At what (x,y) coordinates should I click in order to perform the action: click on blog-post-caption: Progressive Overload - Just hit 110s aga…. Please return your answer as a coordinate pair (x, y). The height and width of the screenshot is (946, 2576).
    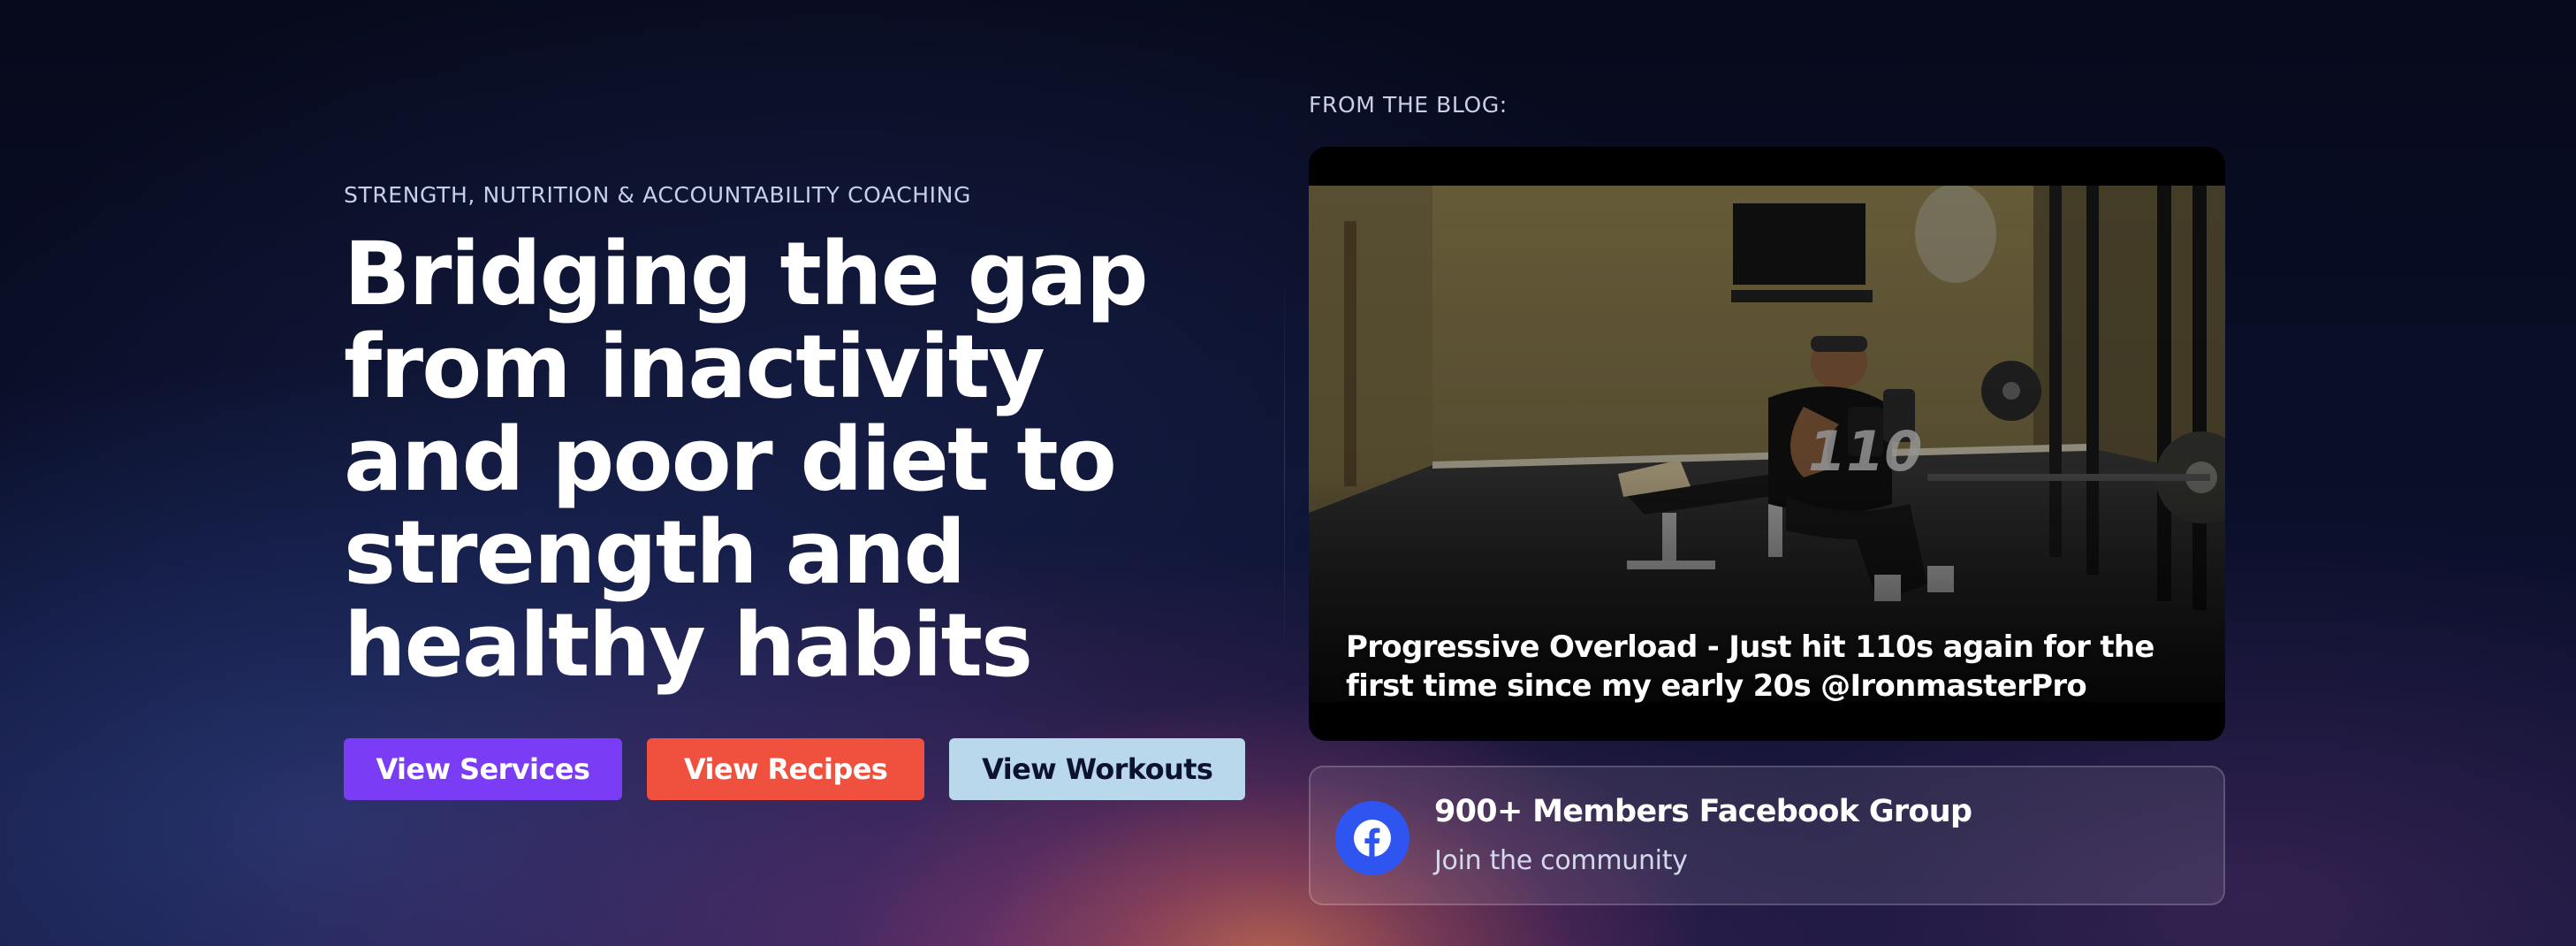
    Looking at the image, I should click on (1750, 666).